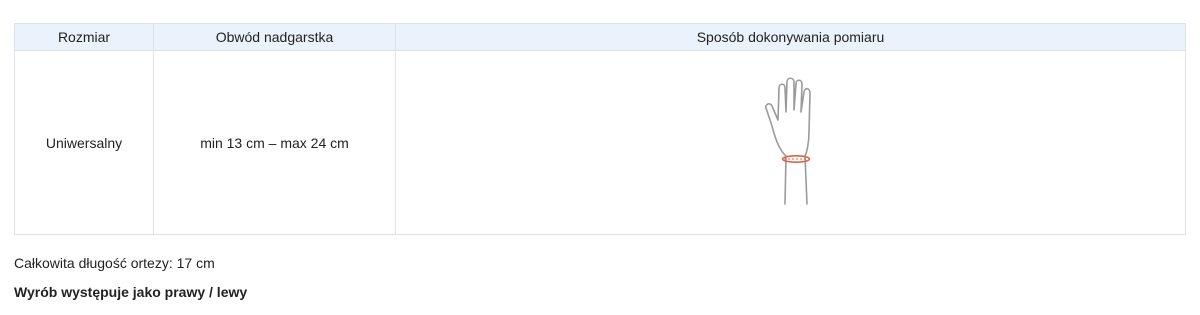  What do you see at coordinates (790, 37) in the screenshot?
I see `header-measurement-method: Sposób dokonywania pomiaru` at bounding box center [790, 37].